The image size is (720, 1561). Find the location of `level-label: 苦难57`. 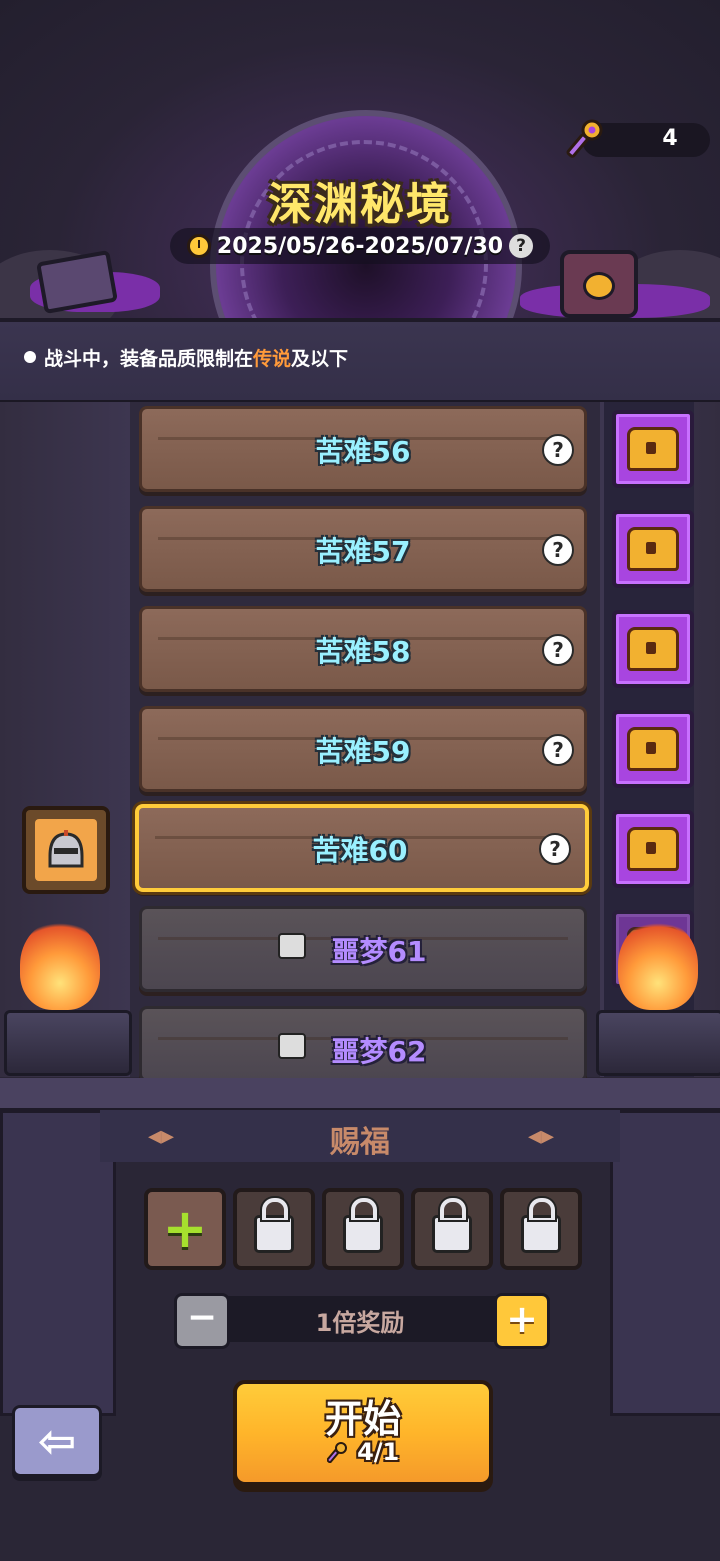

level-label: 苦难57 is located at coordinates (363, 551).